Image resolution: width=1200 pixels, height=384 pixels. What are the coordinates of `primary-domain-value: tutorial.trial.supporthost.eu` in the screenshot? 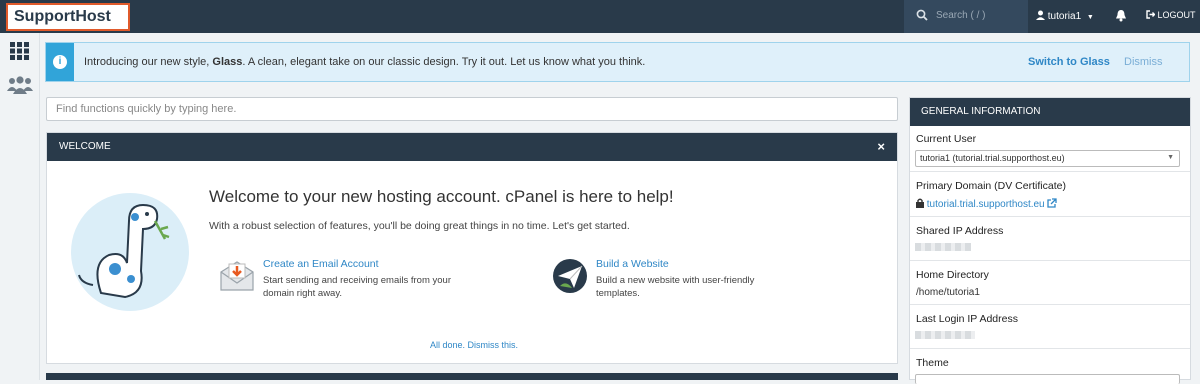 It's located at (985, 204).